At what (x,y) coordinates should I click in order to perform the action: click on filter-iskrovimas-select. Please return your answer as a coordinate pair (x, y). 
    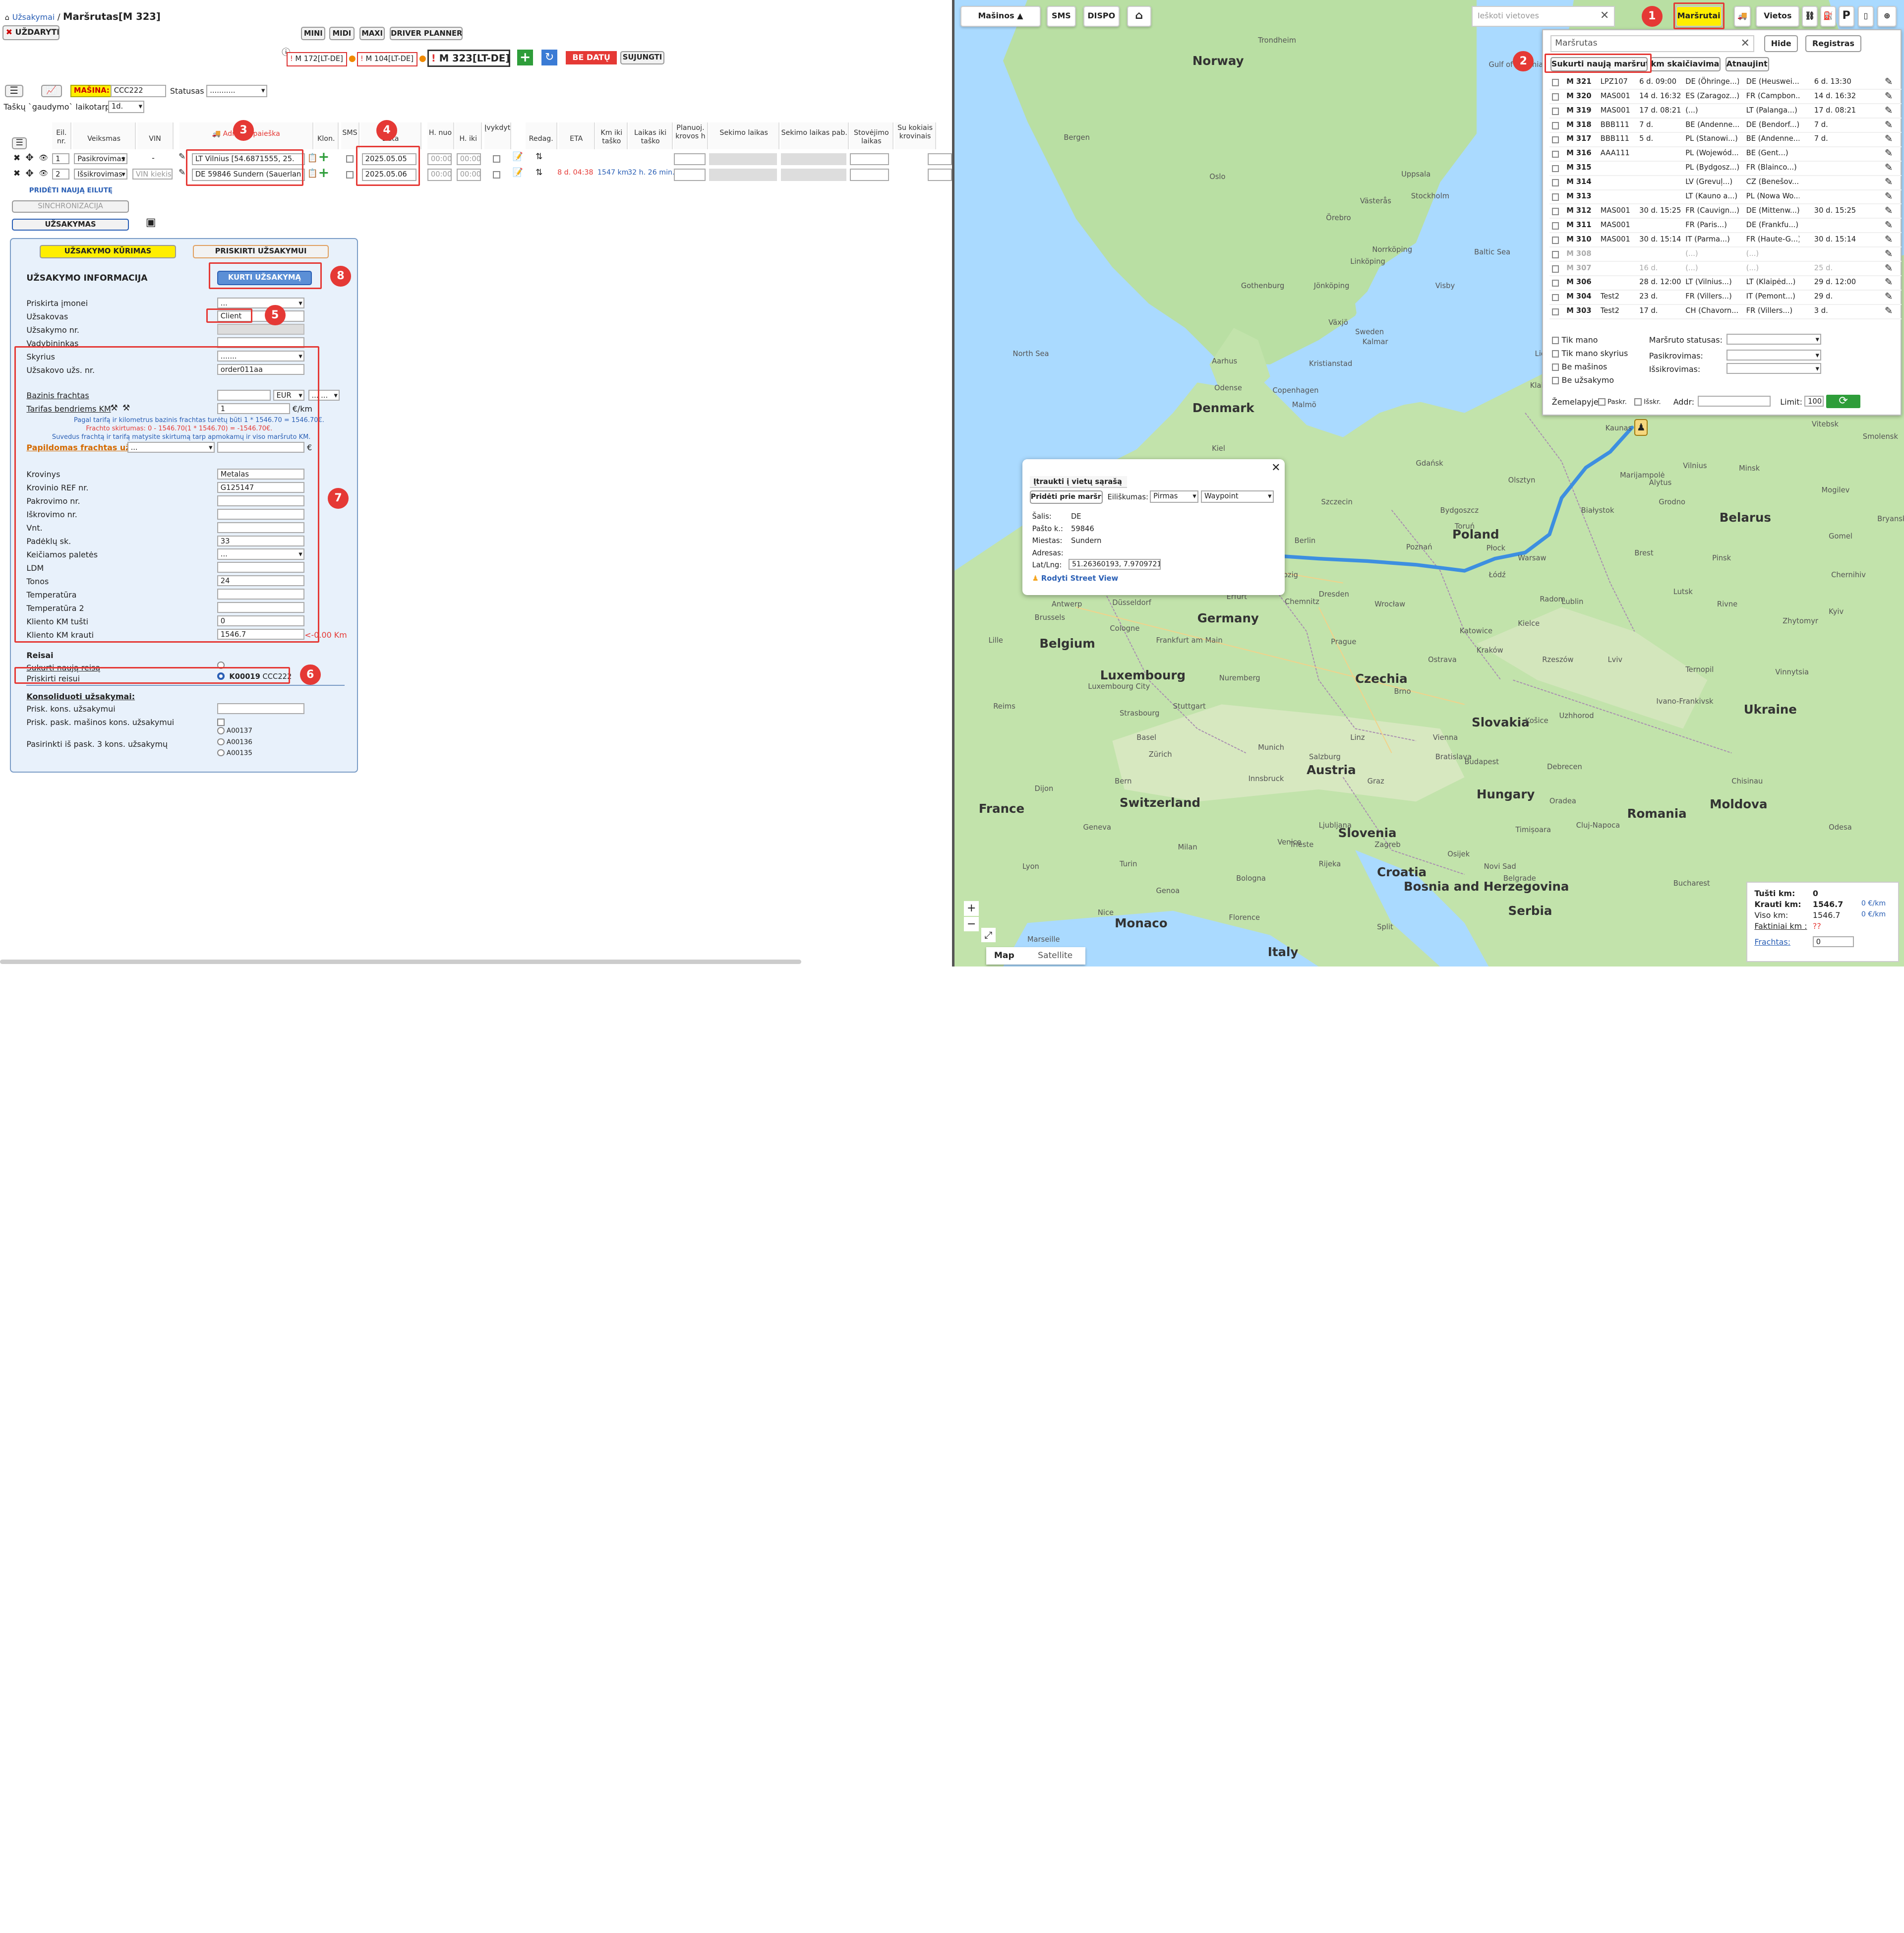
    Looking at the image, I should click on (1774, 368).